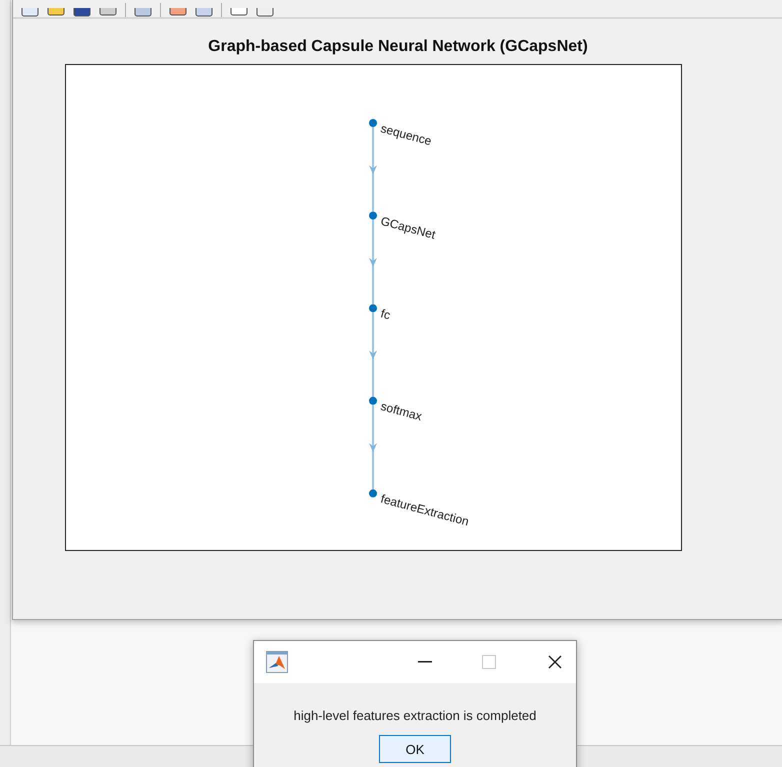  What do you see at coordinates (415, 749) in the screenshot?
I see `ok-button: OK` at bounding box center [415, 749].